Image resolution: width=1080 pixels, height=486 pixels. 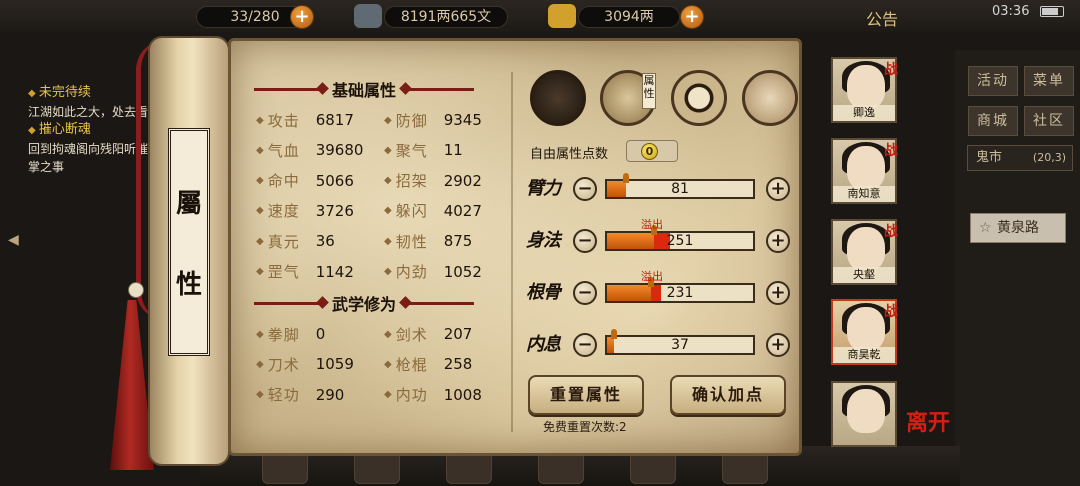 I want to click on reset-attributes-button: 重置属性, so click(x=586, y=395).